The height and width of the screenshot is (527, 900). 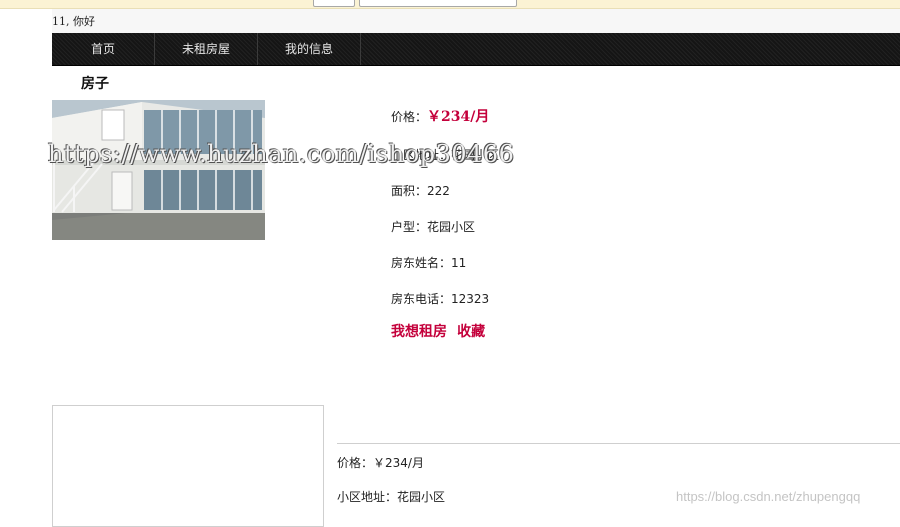 I want to click on house-image, so click(x=158, y=170).